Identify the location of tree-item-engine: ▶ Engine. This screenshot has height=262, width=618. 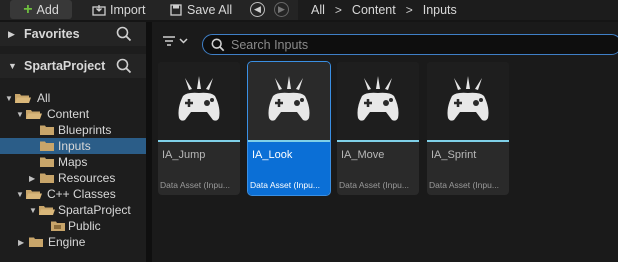
(73, 242).